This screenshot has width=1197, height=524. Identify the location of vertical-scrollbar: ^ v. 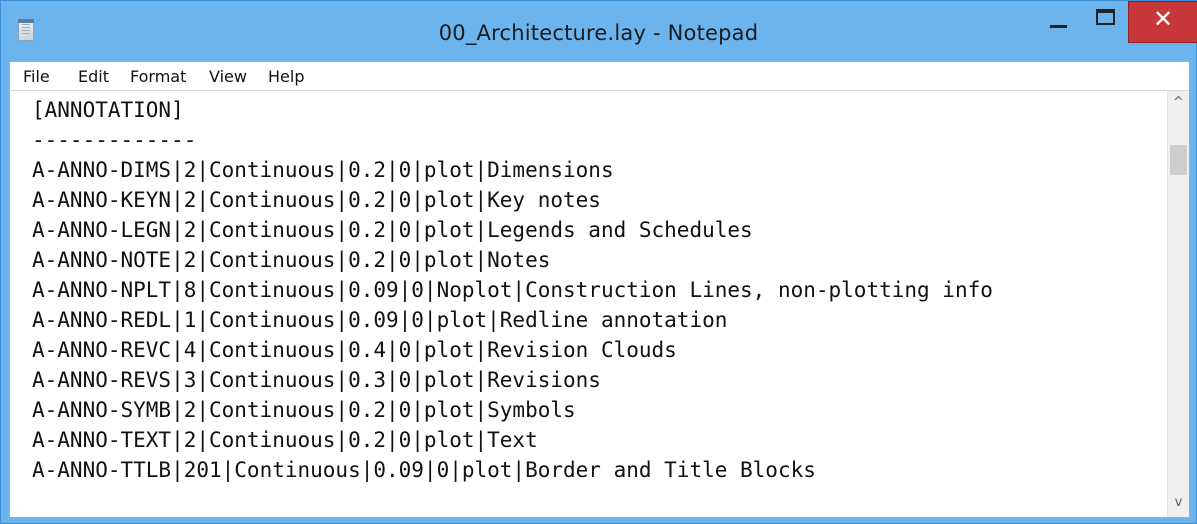
(1178, 304).